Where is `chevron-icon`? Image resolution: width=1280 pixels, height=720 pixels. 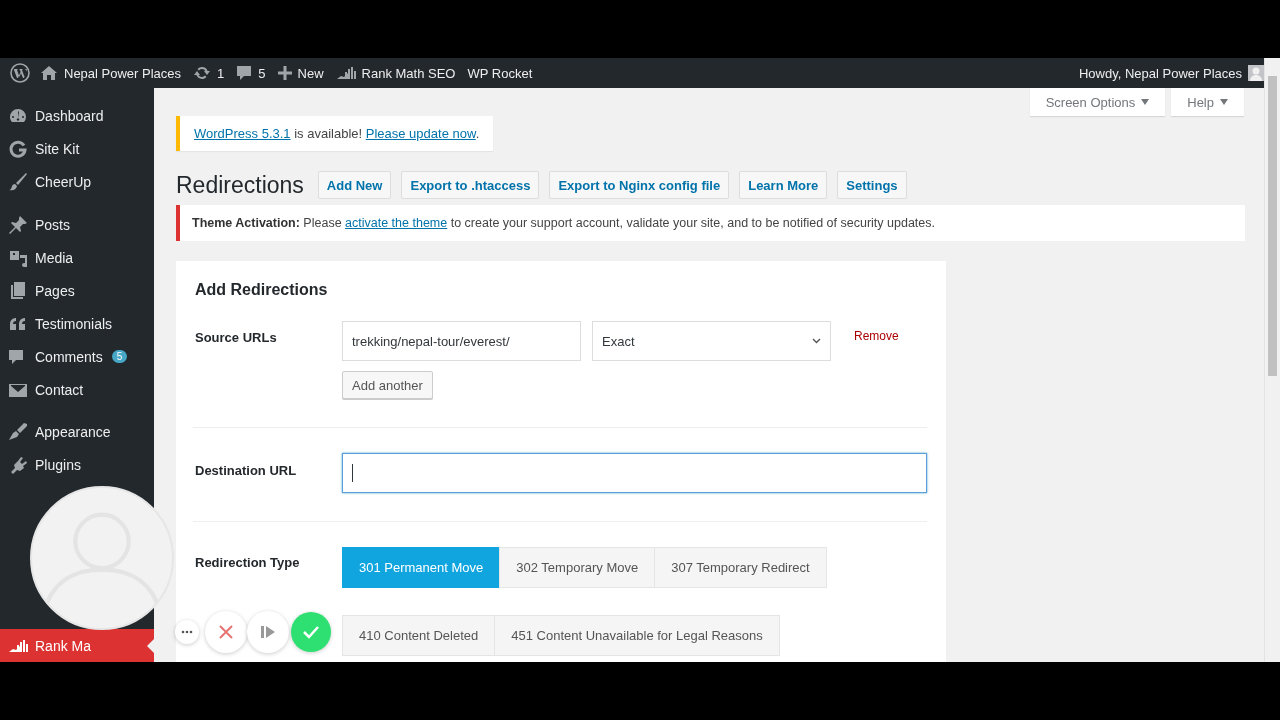
chevron-icon is located at coordinates (816, 341).